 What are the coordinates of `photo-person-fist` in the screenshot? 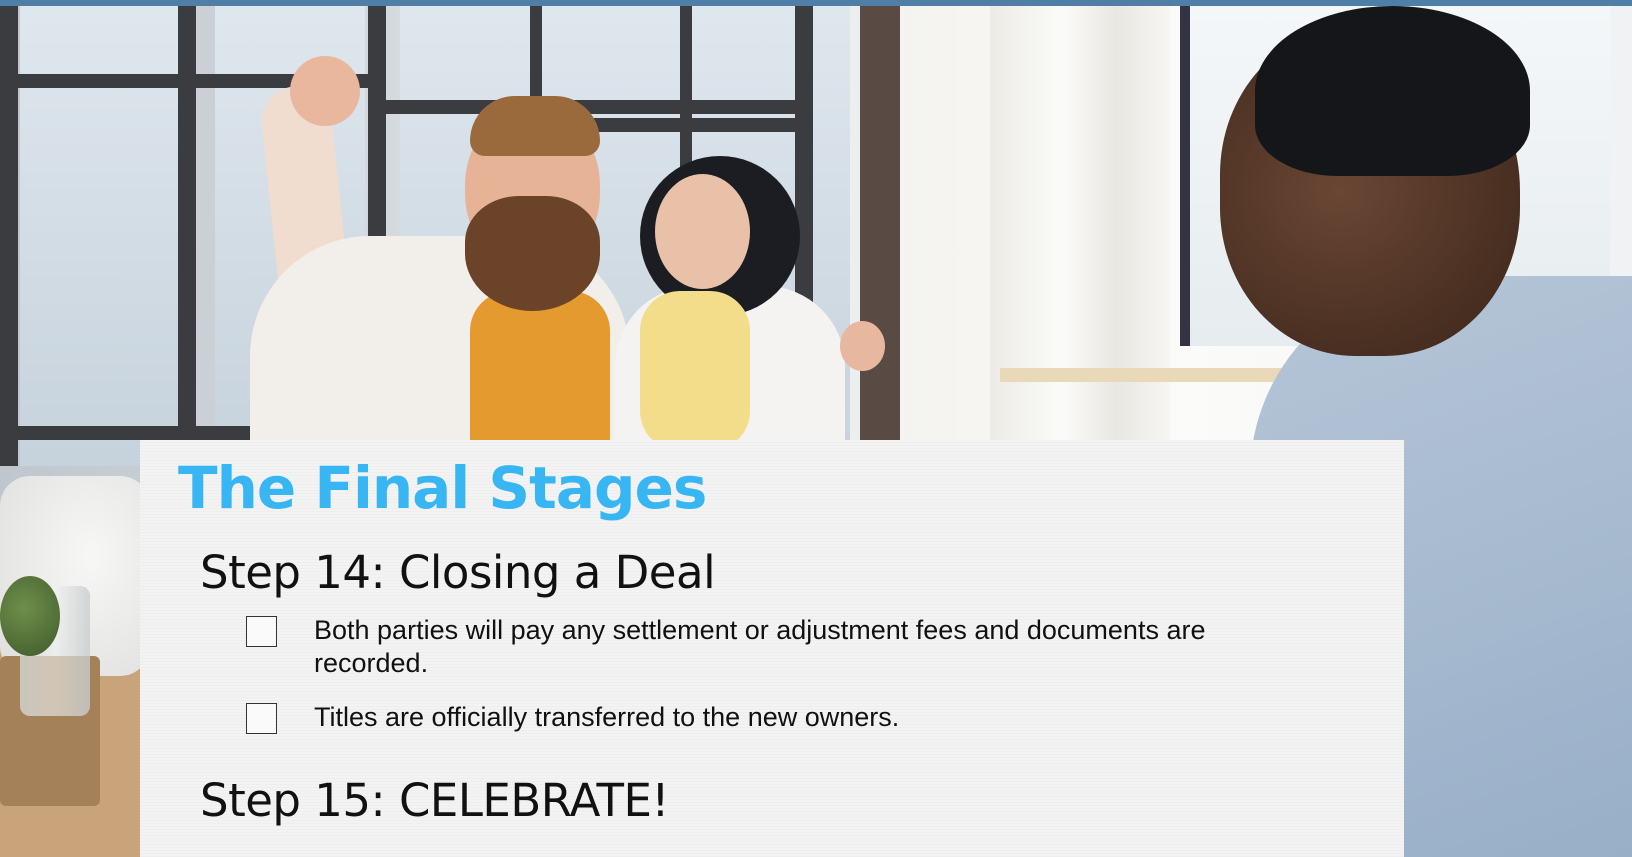 It's located at (325, 91).